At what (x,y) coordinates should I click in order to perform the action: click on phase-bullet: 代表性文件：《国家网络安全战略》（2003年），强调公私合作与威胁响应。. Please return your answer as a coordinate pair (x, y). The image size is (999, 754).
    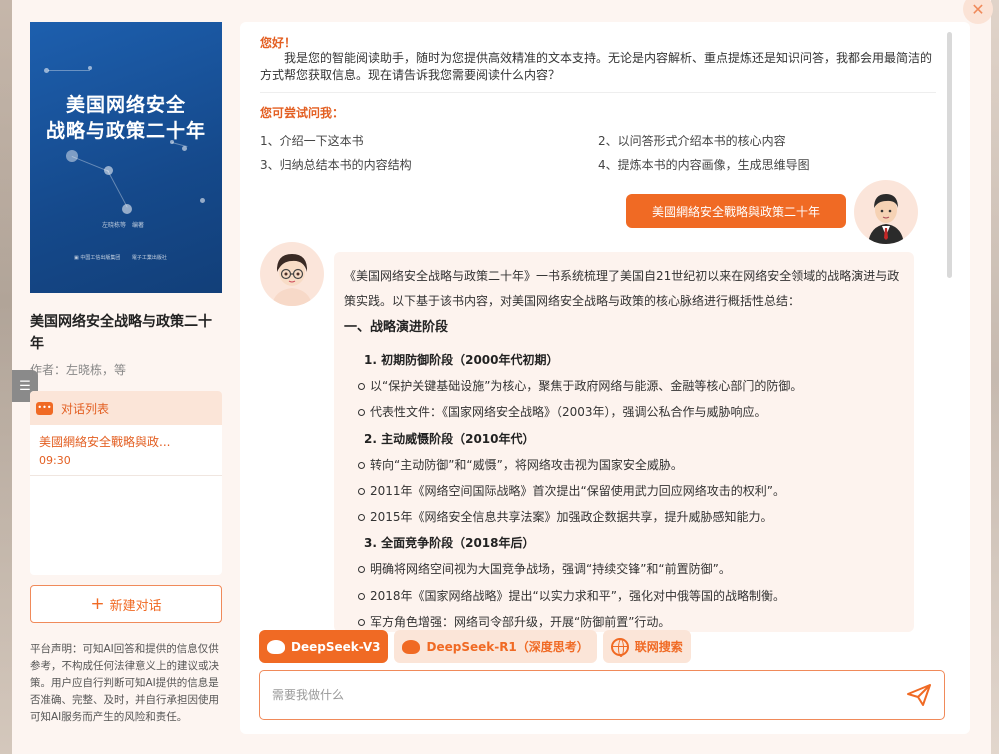
    Looking at the image, I should click on (624, 412).